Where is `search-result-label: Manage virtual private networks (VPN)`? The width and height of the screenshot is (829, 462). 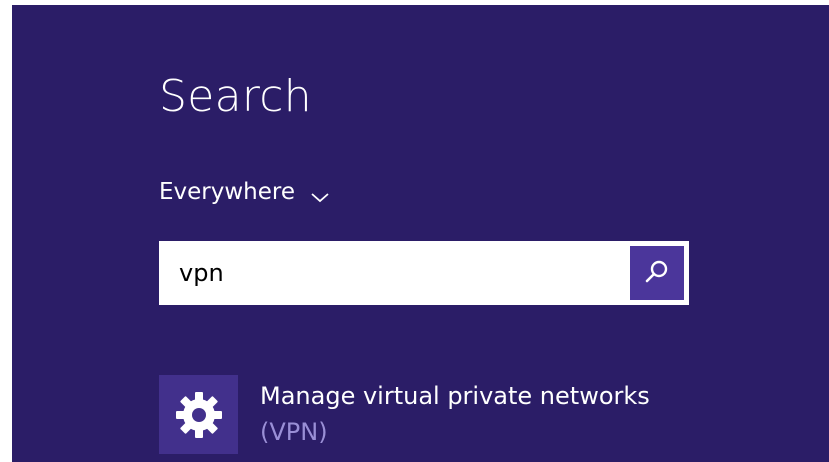
search-result-label: Manage virtual private networks (VPN) is located at coordinates (455, 414).